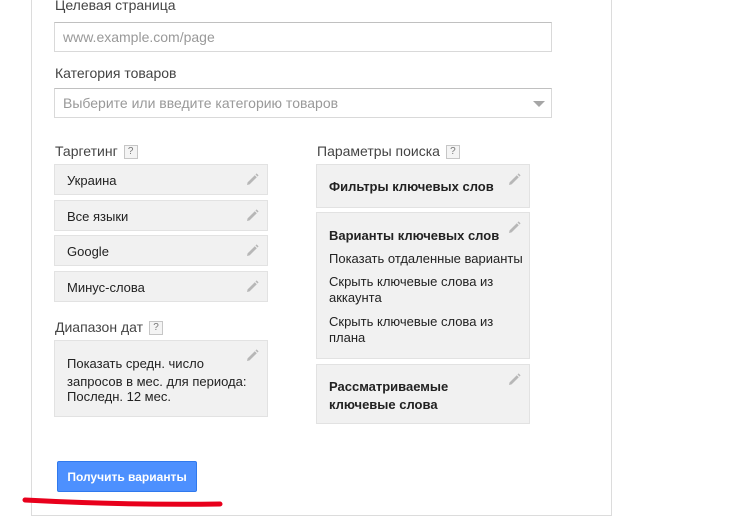 This screenshot has height=523, width=730. What do you see at coordinates (139, 37) in the screenshot?
I see `landing-page-placeholder: www.example.com/page` at bounding box center [139, 37].